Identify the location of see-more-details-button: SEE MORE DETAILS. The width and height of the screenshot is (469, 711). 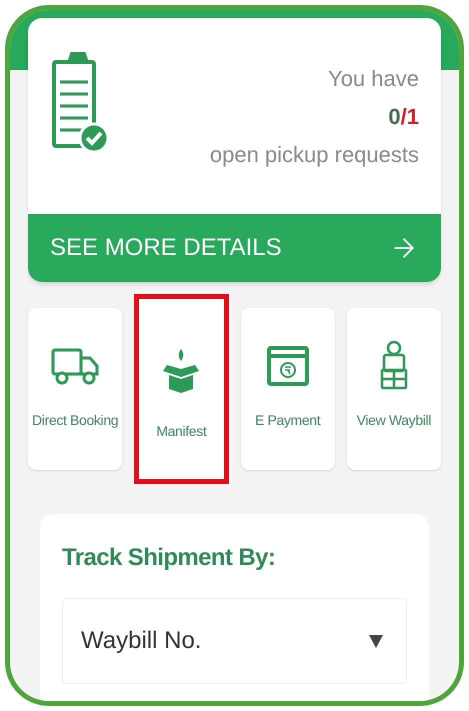
(234, 248).